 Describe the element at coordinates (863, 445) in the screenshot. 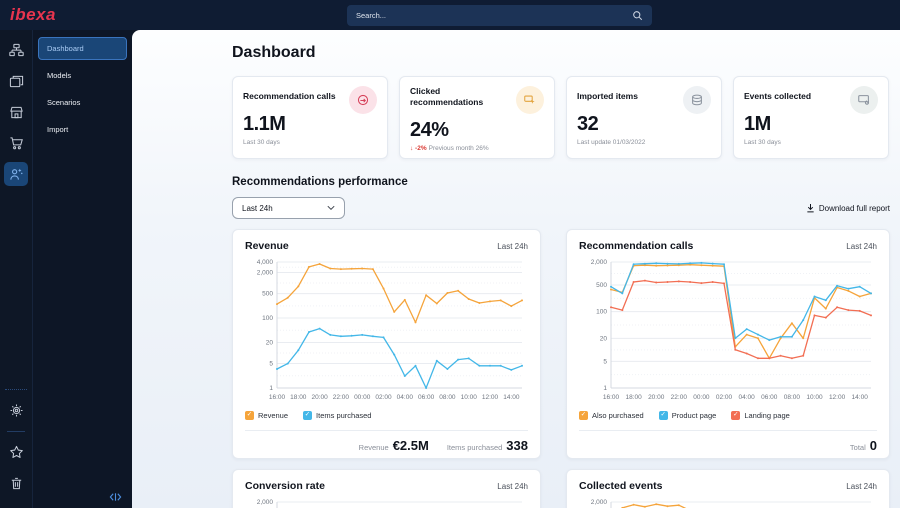

I see `footer-metric: Total 0` at that location.